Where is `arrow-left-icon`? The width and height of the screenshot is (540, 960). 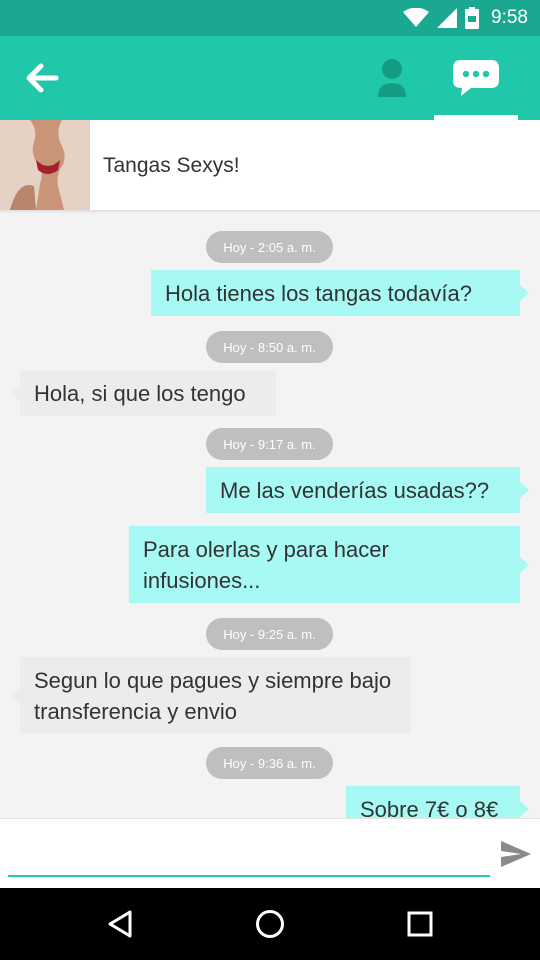 arrow-left-icon is located at coordinates (42, 78).